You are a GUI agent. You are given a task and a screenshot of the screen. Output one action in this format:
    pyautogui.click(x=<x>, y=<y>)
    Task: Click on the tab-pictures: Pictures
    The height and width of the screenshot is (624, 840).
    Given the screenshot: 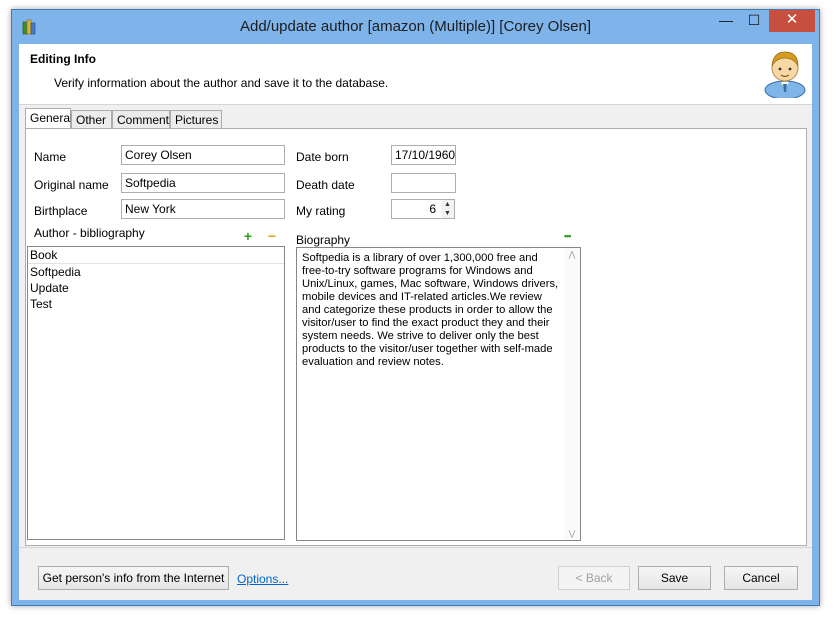 What is the action you would take?
    pyautogui.click(x=196, y=119)
    